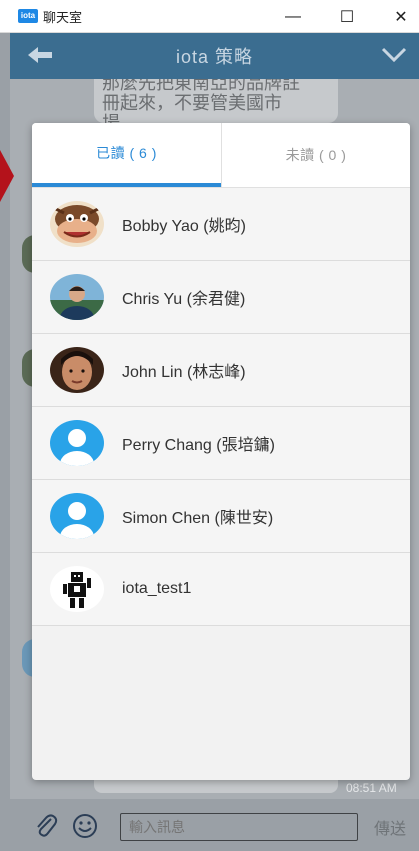 The width and height of the screenshot is (419, 851). I want to click on app-logo-icon: iota, so click(28, 16).